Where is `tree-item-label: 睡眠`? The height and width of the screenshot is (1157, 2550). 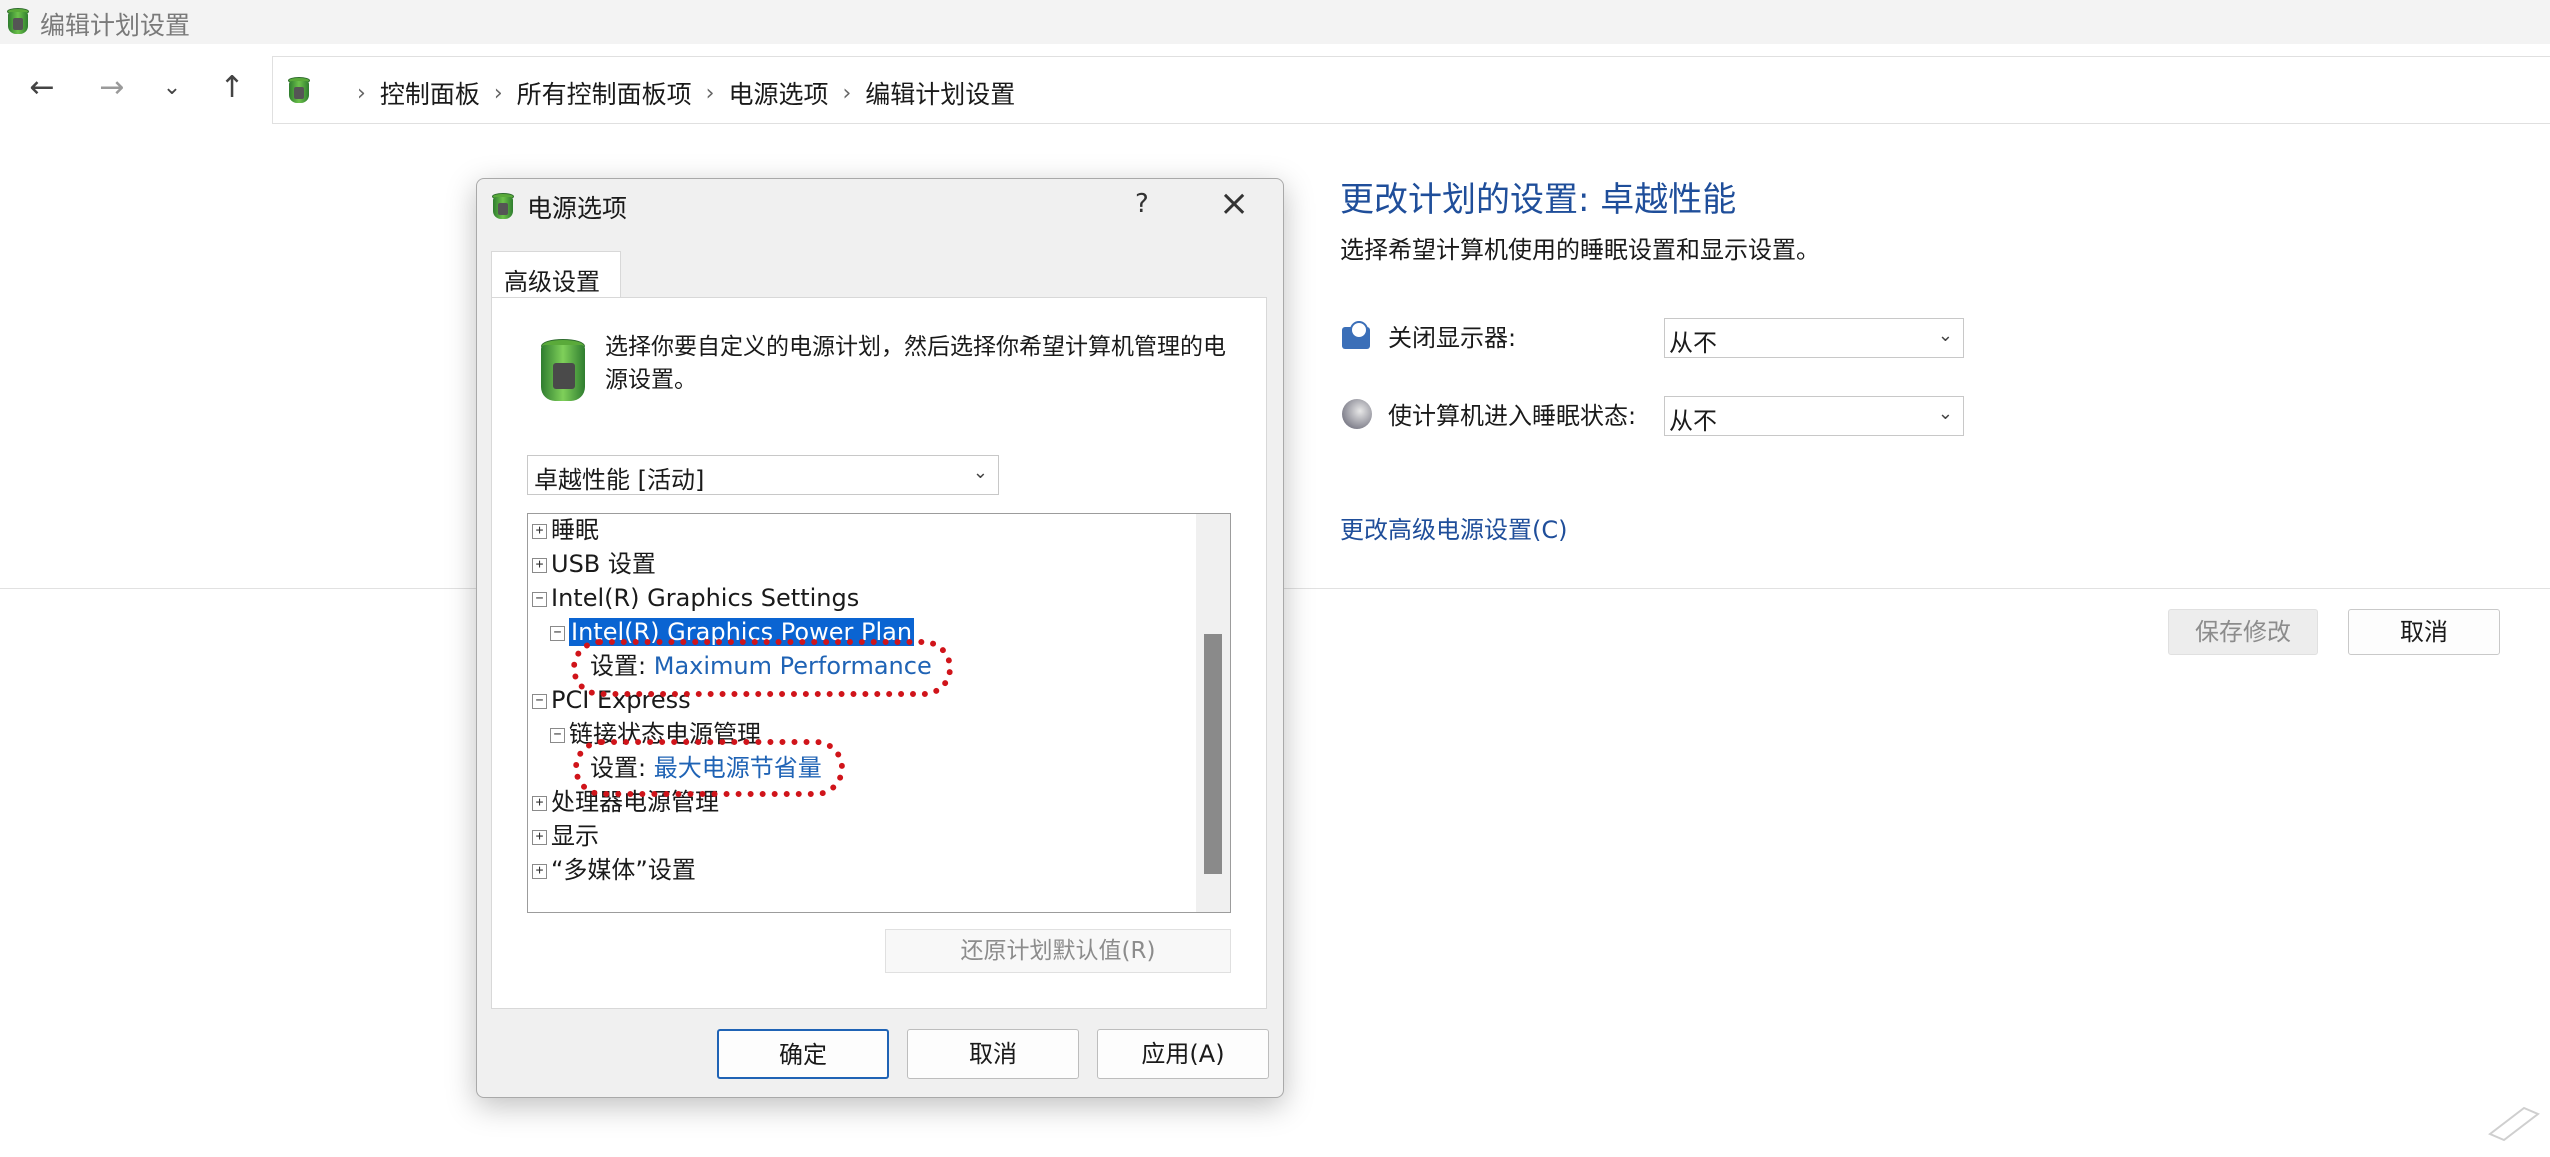 tree-item-label: 睡眠 is located at coordinates (575, 530).